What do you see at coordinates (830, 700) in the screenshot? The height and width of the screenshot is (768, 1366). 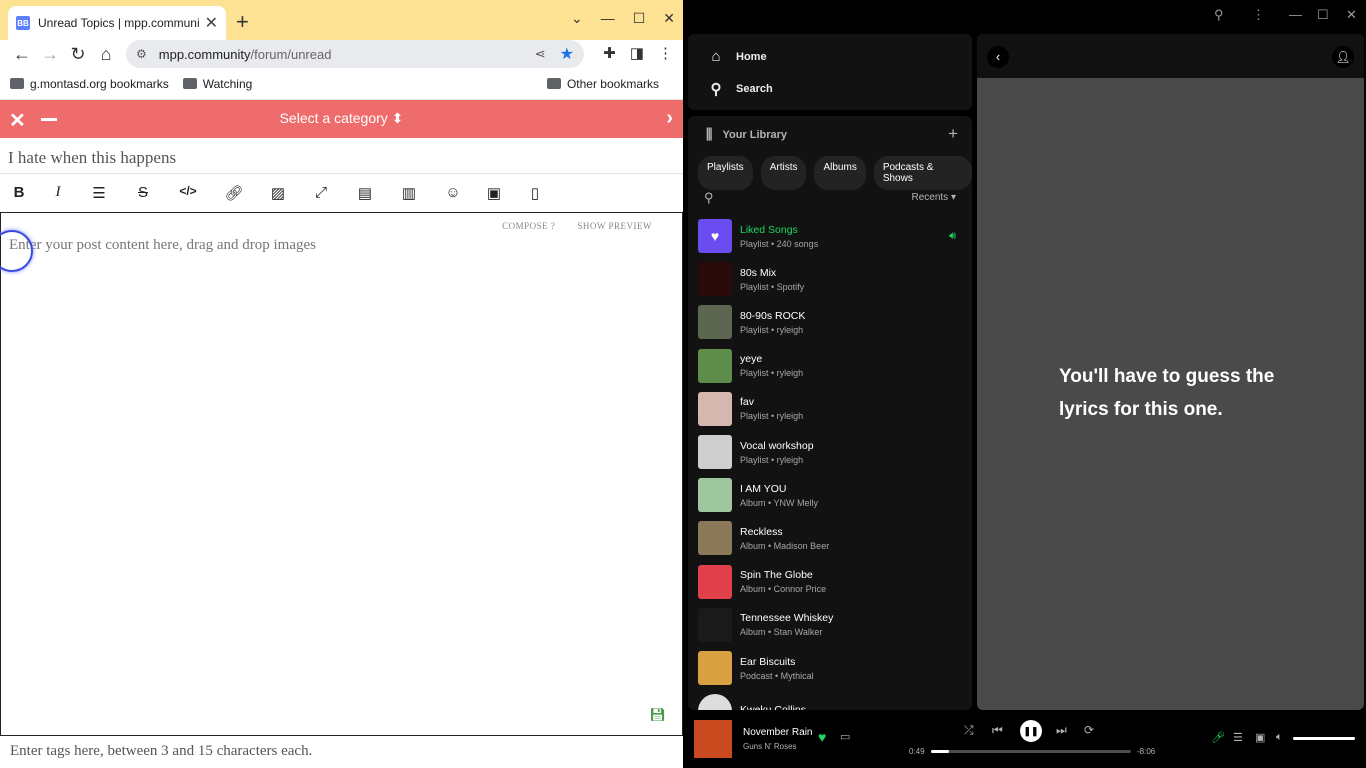 I see `library-item: Kweku Collins` at bounding box center [830, 700].